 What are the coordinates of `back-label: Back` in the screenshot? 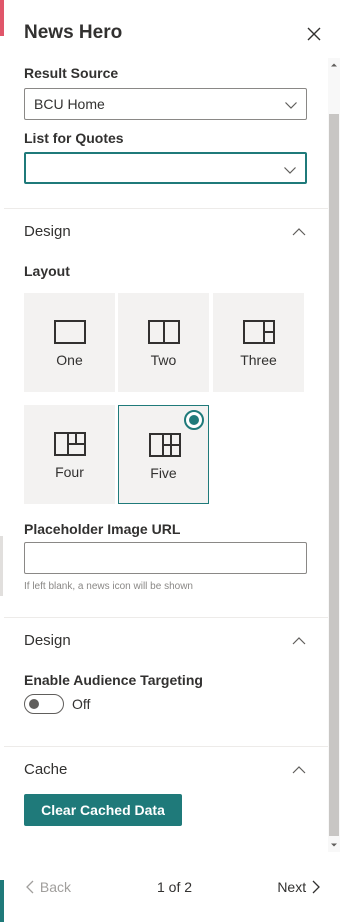 It's located at (55, 887).